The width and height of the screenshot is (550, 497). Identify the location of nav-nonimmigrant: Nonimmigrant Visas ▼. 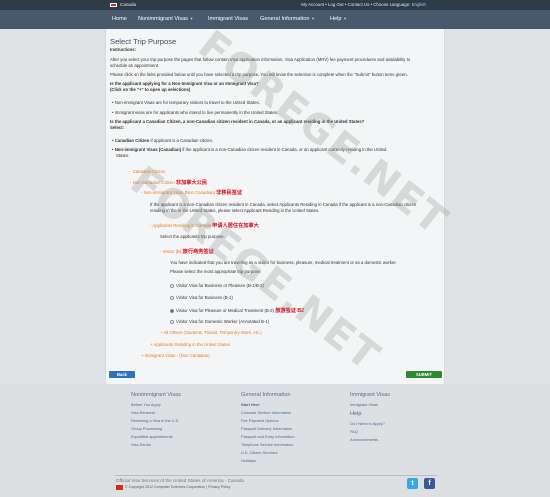
(165, 19).